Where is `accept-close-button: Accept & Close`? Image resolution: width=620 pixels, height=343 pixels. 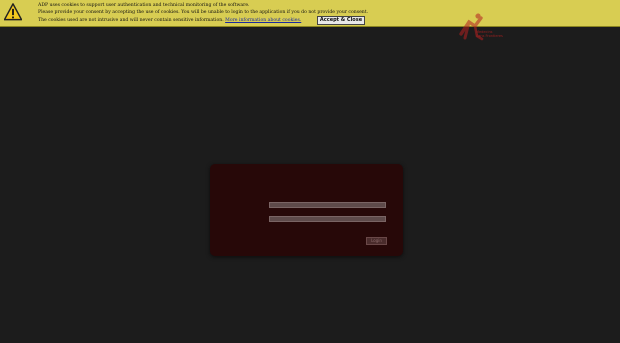
accept-close-button: Accept & Close is located at coordinates (341, 20).